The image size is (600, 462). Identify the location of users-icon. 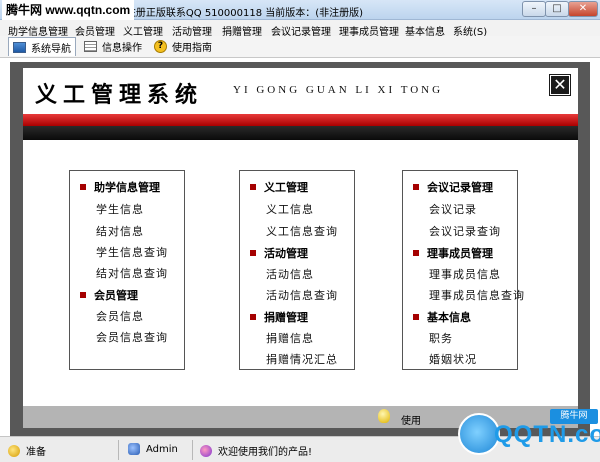
(206, 450).